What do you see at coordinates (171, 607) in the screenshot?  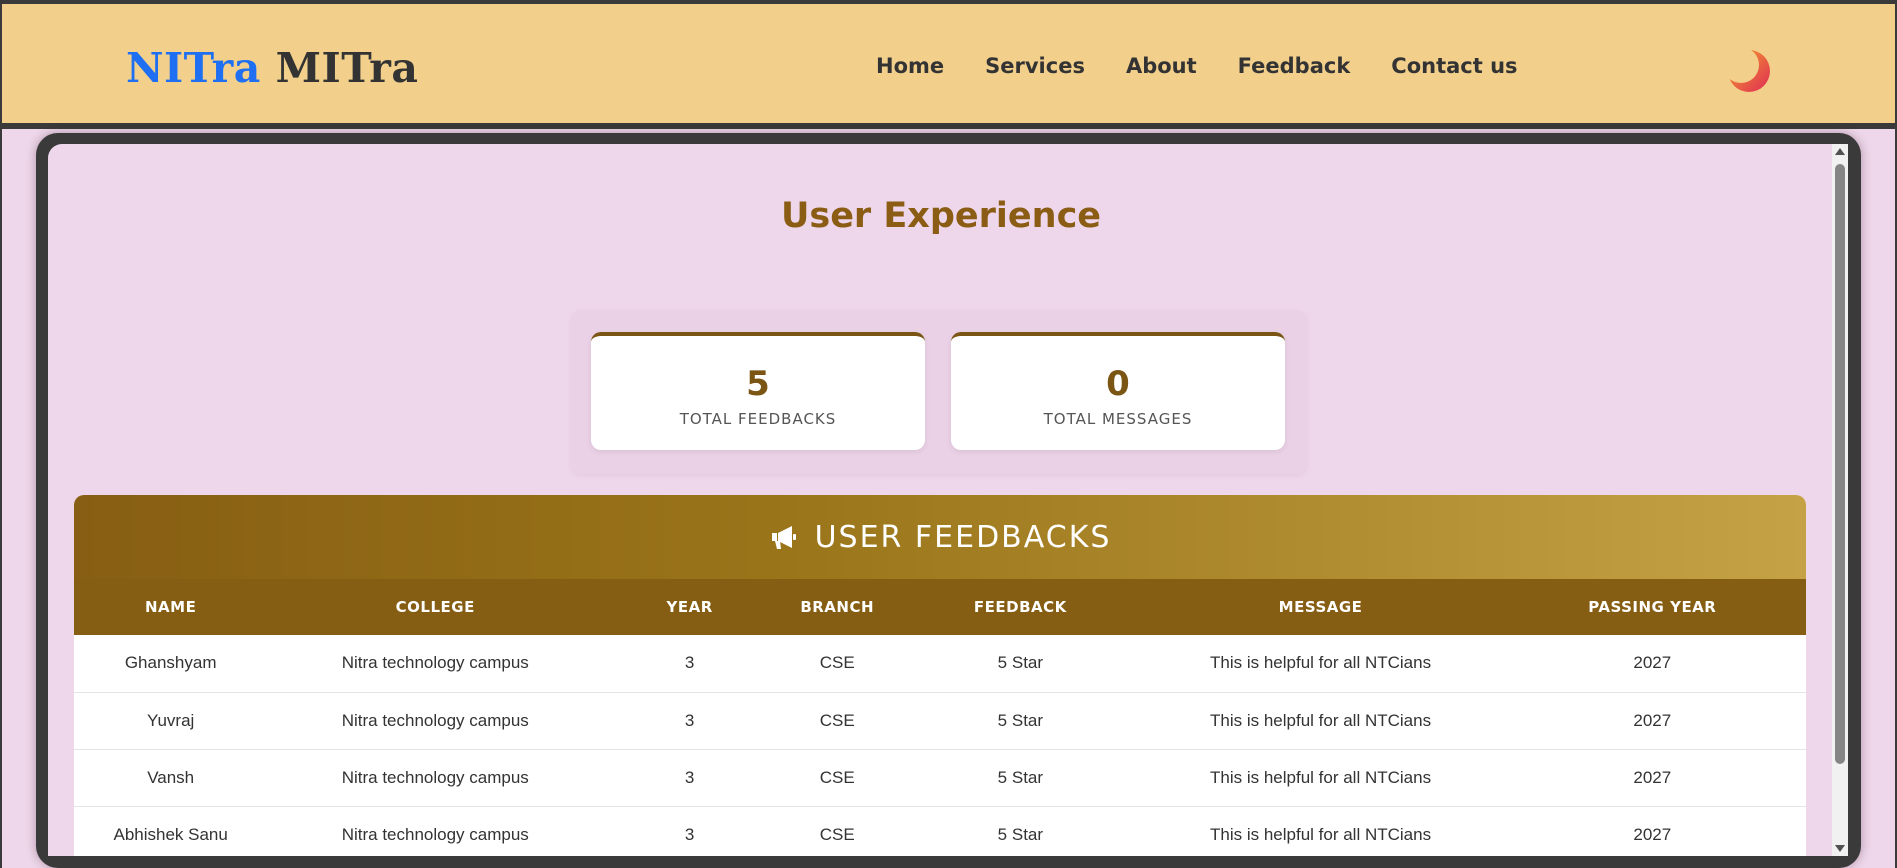 I see `column-header-name: NAME` at bounding box center [171, 607].